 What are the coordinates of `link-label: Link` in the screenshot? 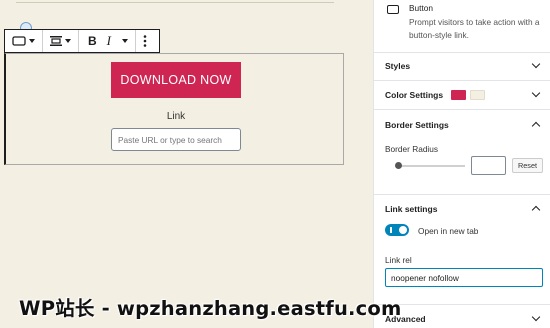 It's located at (176, 116).